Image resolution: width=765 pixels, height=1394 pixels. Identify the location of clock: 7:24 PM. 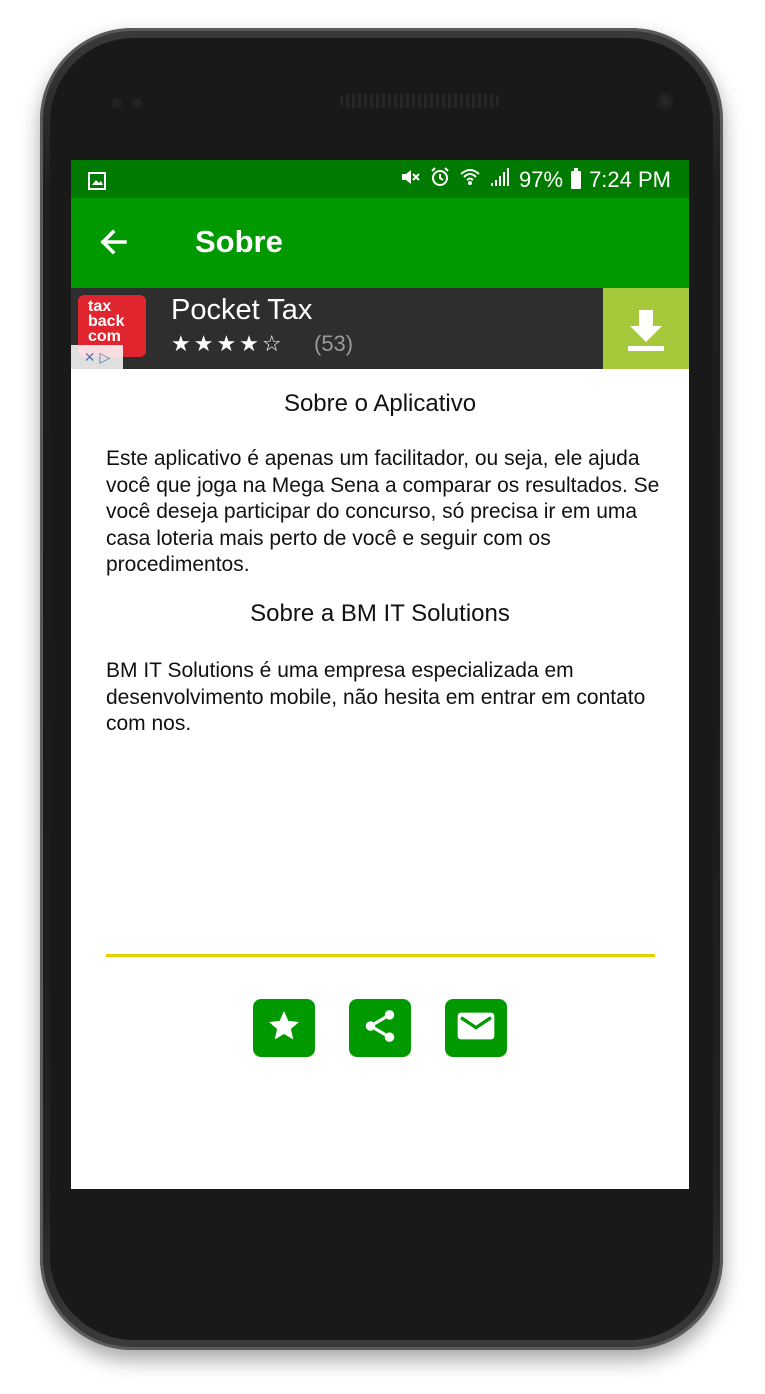
(630, 179).